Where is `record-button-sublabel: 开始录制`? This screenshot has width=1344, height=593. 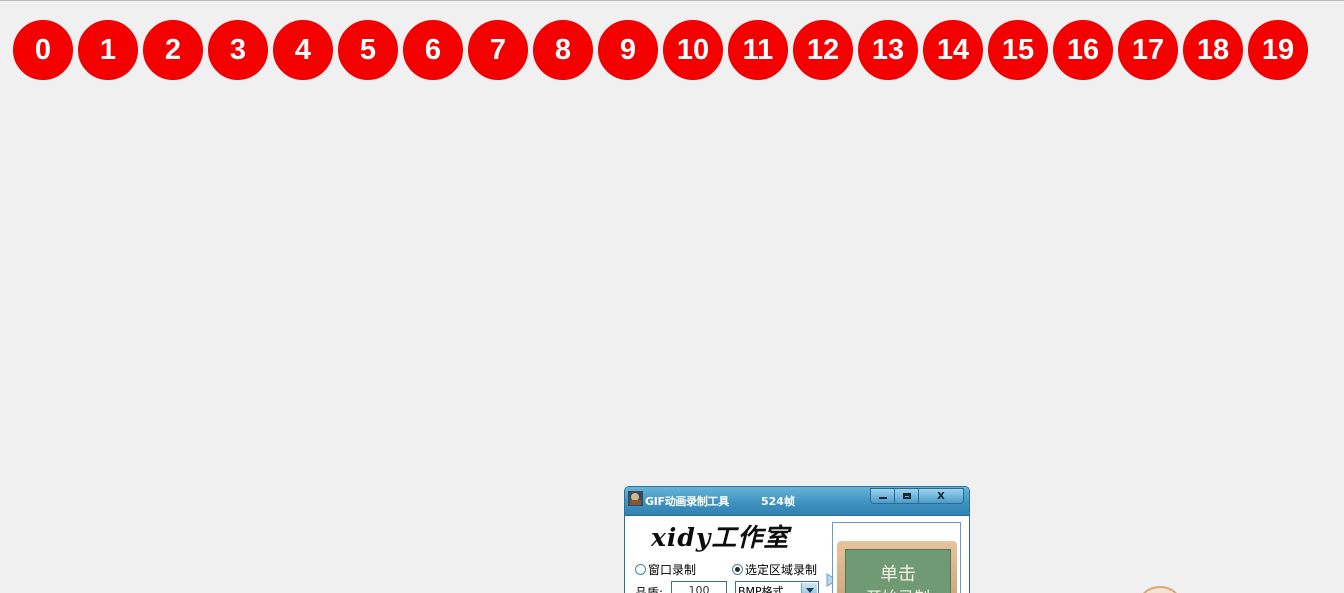
record-button-sublabel: 开始录制 is located at coordinates (898, 588).